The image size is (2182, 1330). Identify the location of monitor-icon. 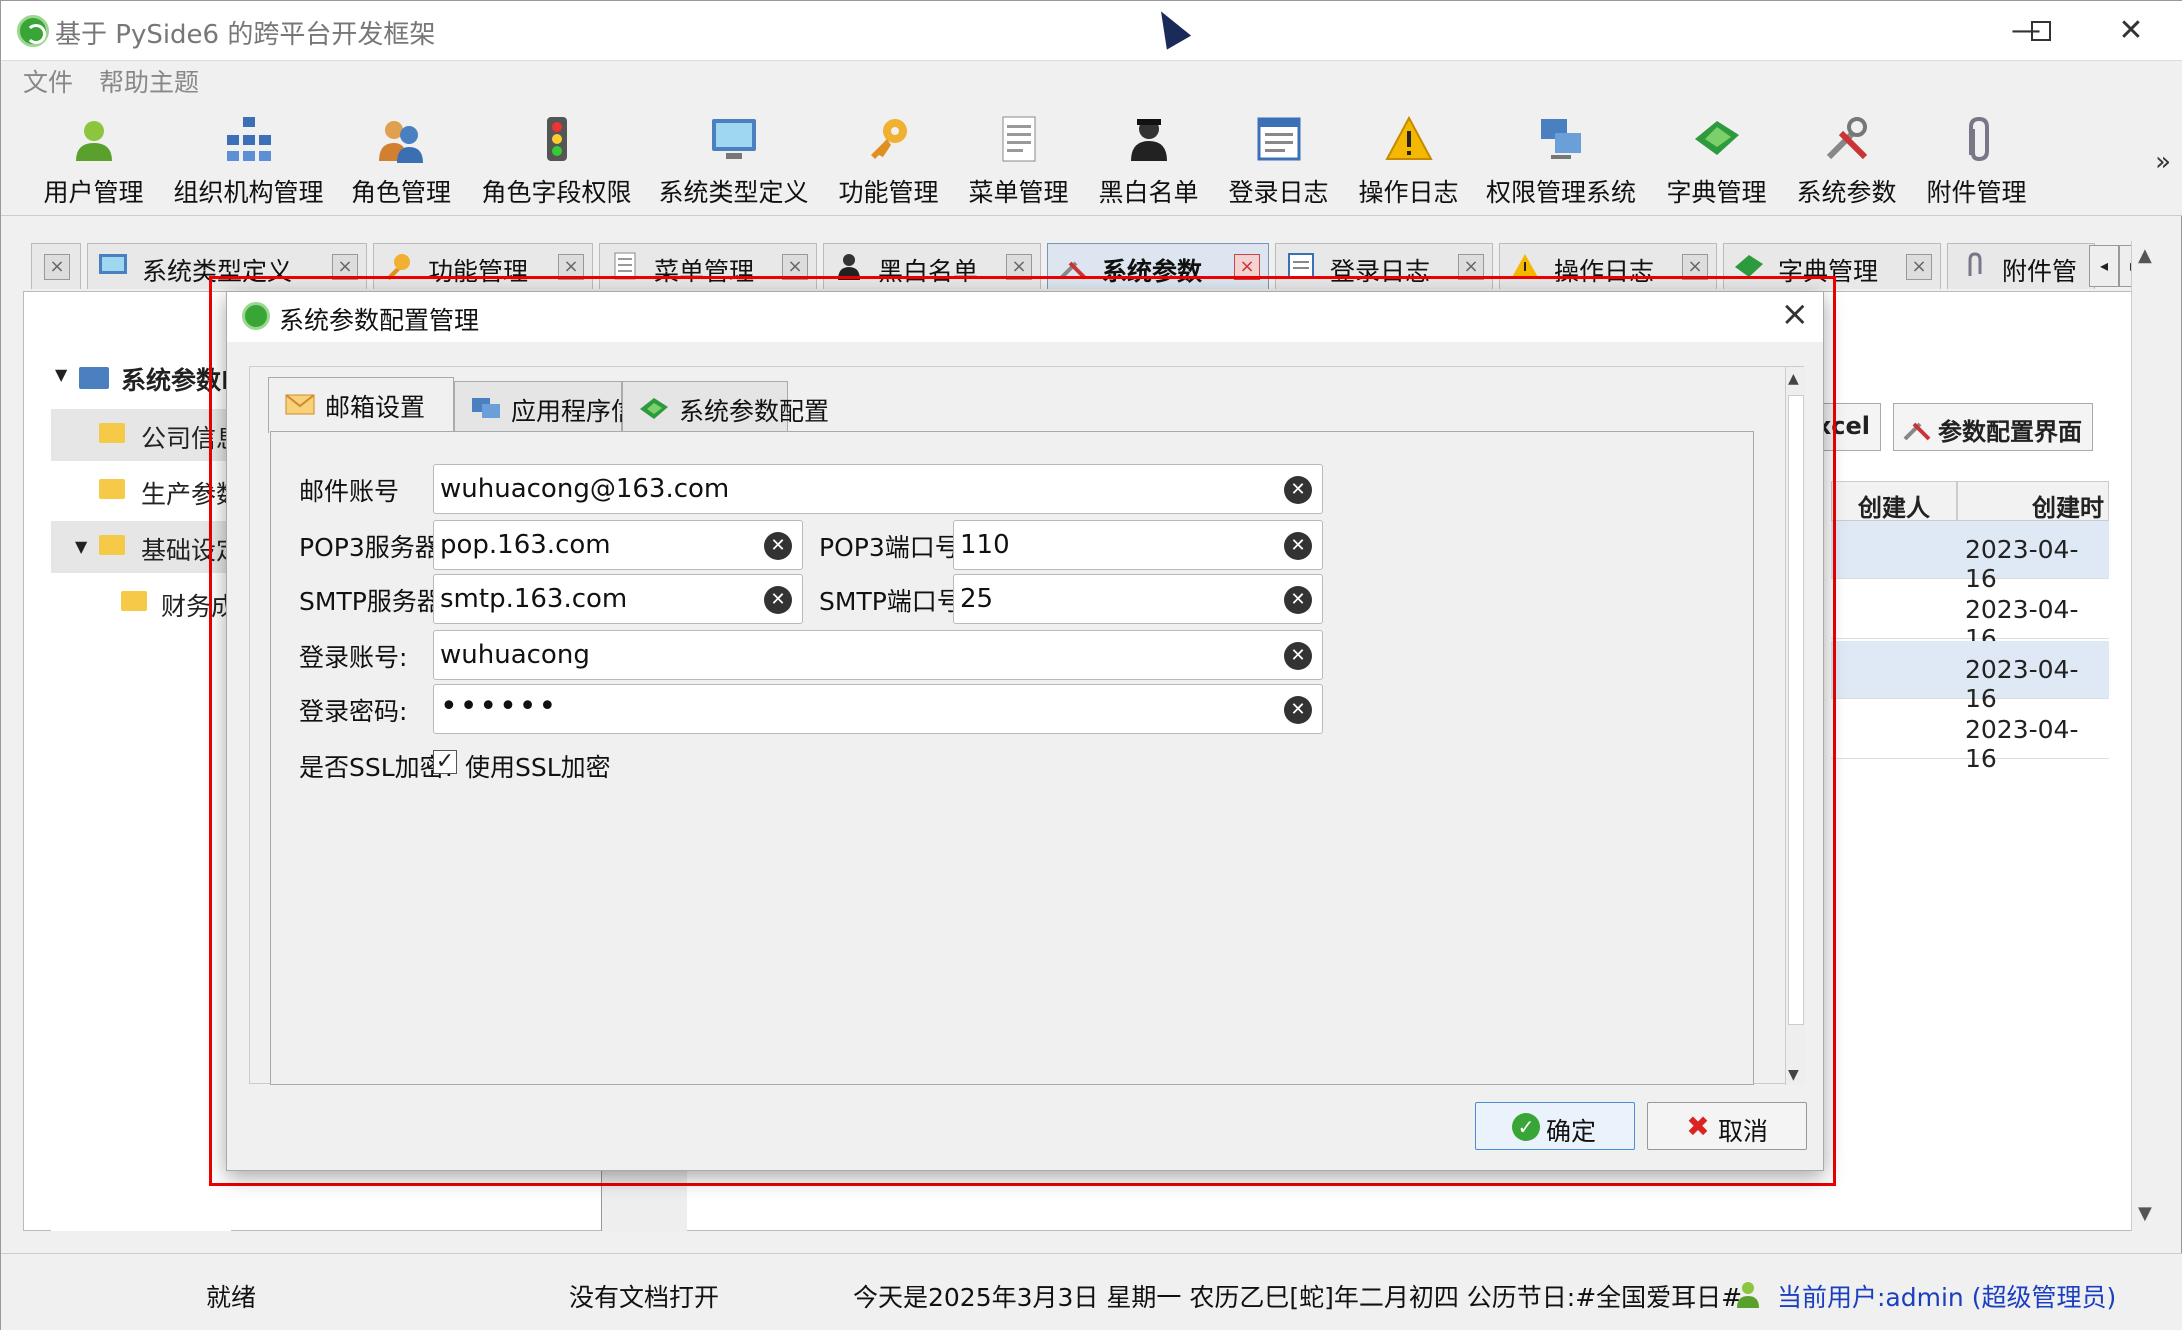
(113, 264).